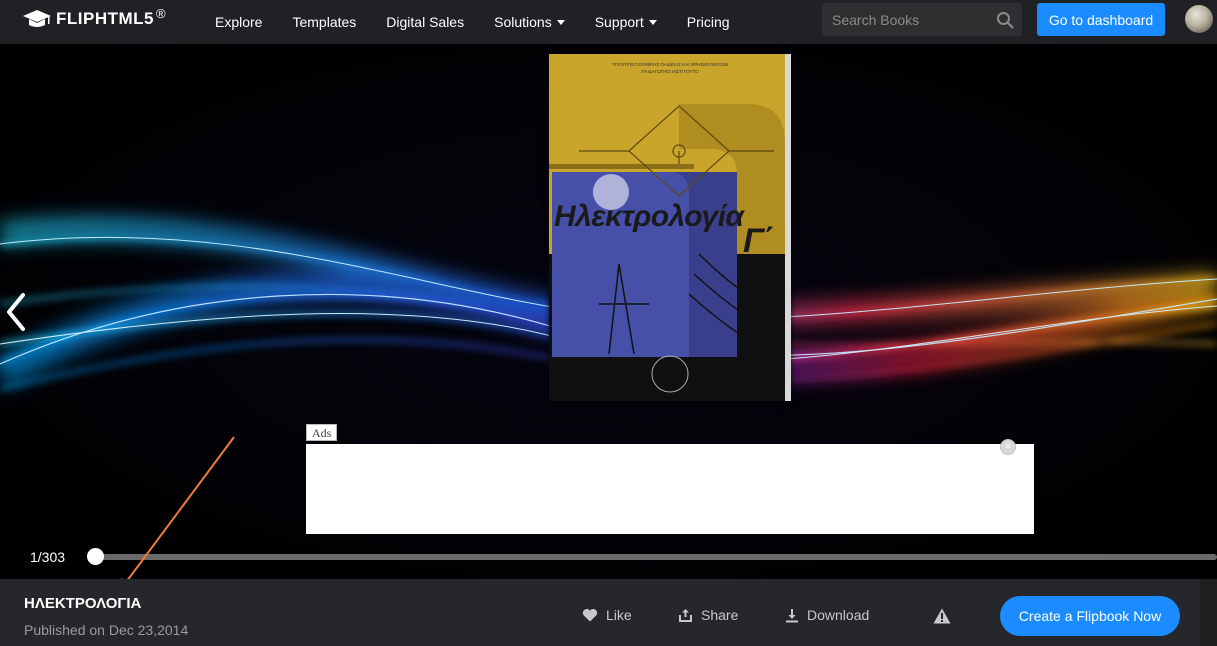  Describe the element at coordinates (16, 312) in the screenshot. I see `previous-page-arrow-icon` at that location.